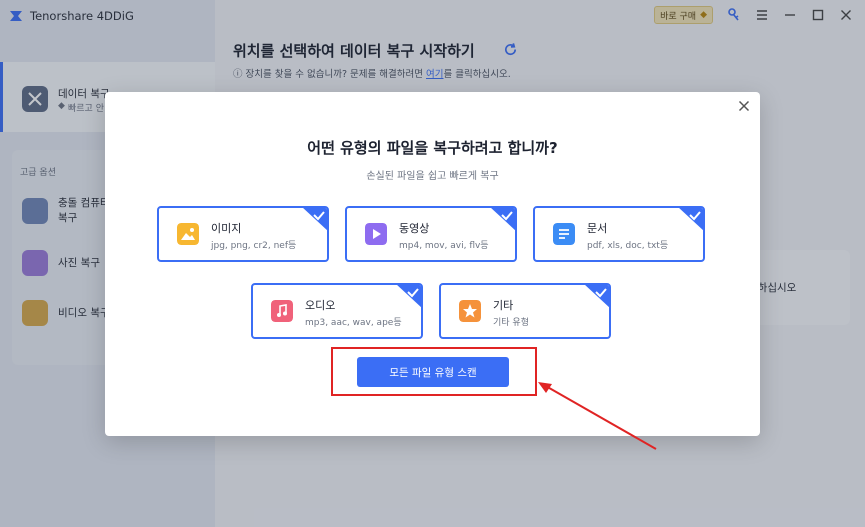  What do you see at coordinates (433, 372) in the screenshot?
I see `scan-all-types-button: 모든 파일 유형 스캔` at bounding box center [433, 372].